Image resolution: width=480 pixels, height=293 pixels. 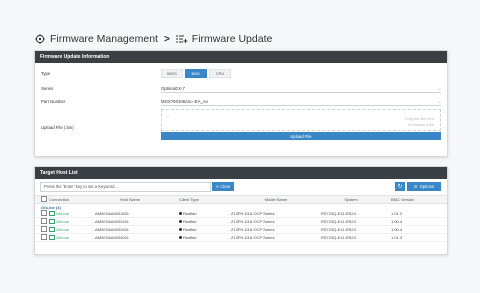 I want to click on part-number-label: Part Number, so click(x=53, y=101).